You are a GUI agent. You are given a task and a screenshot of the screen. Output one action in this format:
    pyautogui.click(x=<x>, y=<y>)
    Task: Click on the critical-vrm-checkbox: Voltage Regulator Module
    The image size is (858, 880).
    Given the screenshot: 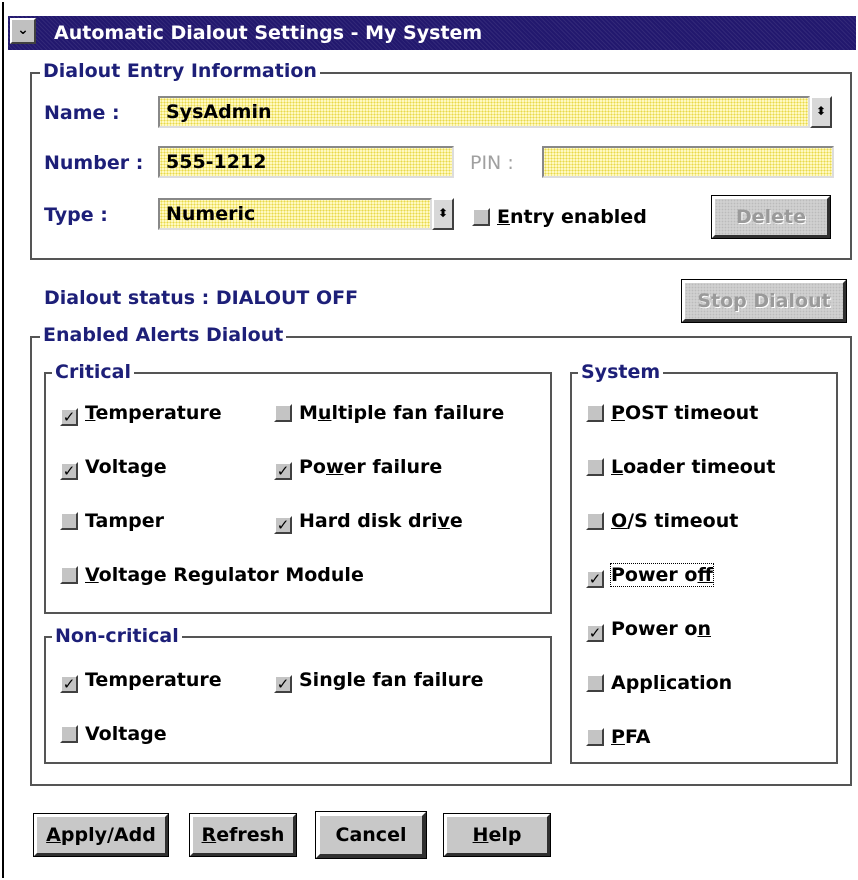 What is the action you would take?
    pyautogui.click(x=212, y=575)
    